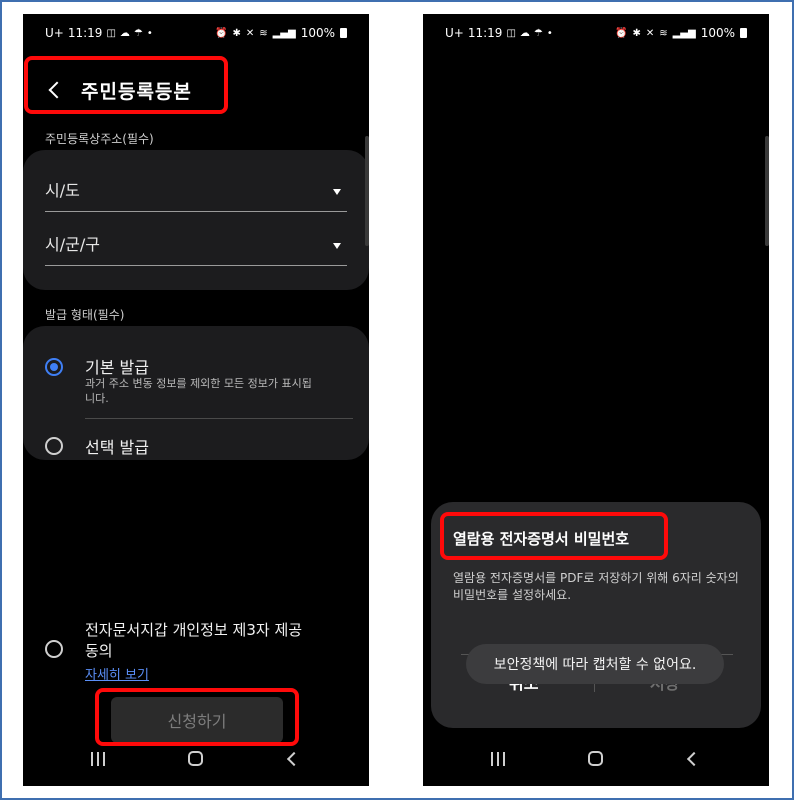 This screenshot has height=800, width=794. I want to click on option-selective-title: 선택 발급, so click(117, 447).